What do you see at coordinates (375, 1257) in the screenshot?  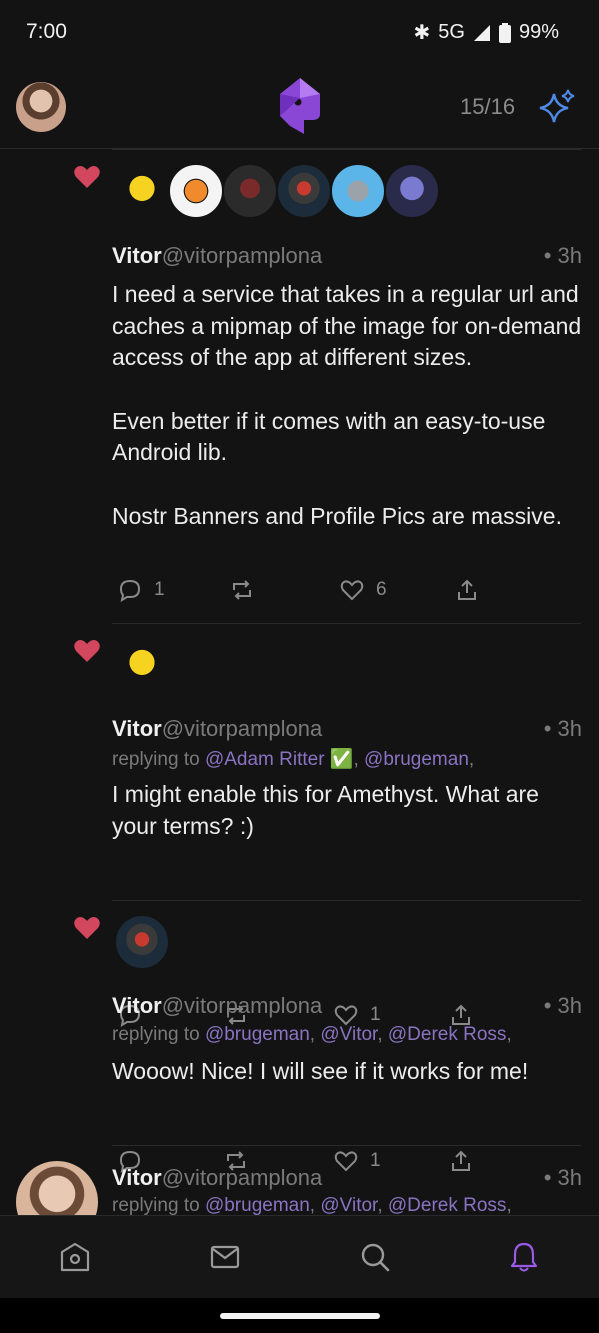 I see `search-icon` at bounding box center [375, 1257].